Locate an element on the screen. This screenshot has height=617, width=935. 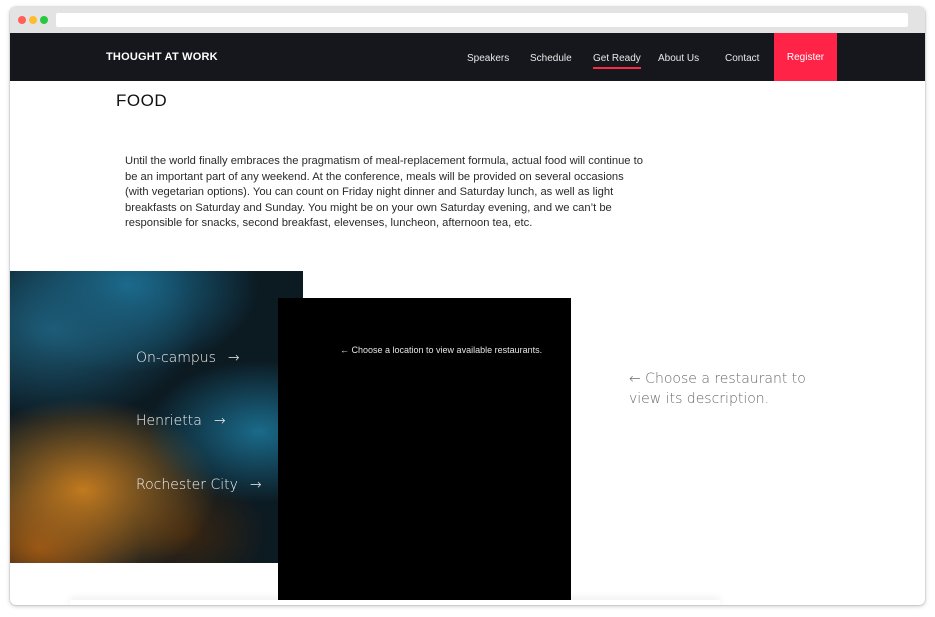
location-rochester-city: Rochester City → is located at coordinates (199, 485).